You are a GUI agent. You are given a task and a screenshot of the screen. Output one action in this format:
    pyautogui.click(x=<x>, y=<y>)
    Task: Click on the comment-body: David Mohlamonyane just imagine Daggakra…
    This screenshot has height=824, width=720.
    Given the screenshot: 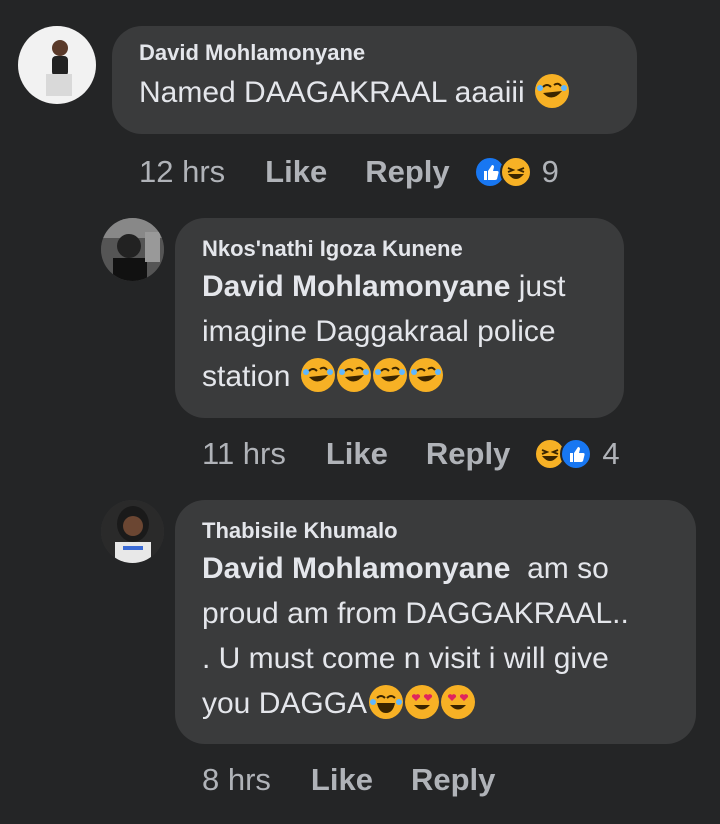 What is the action you would take?
    pyautogui.click(x=413, y=331)
    